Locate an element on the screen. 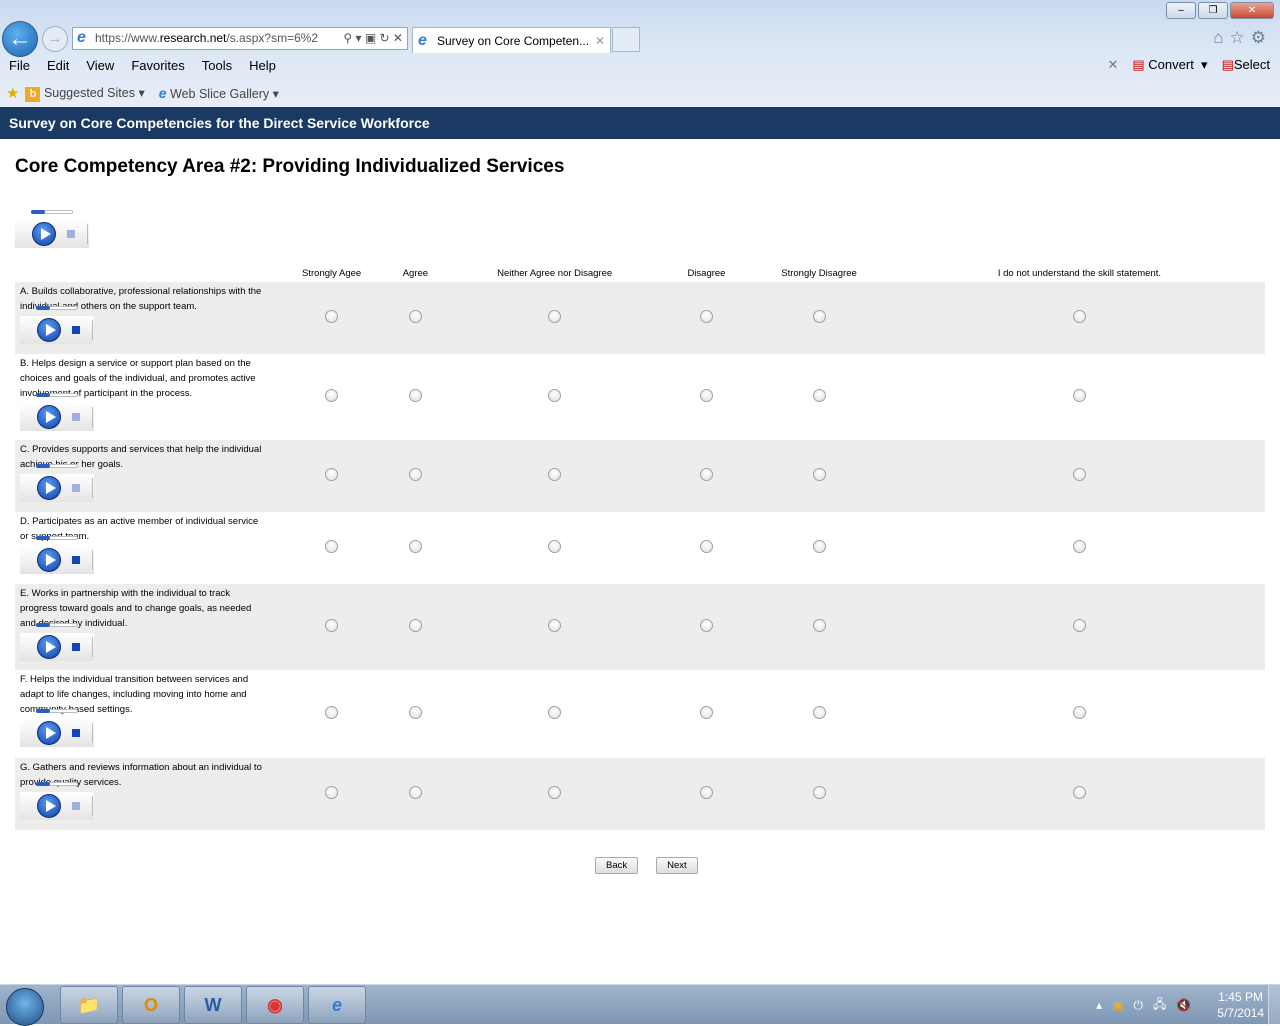 Image resolution: width=1280 pixels, height=1026 pixels. menu-help: Help is located at coordinates (262, 67).